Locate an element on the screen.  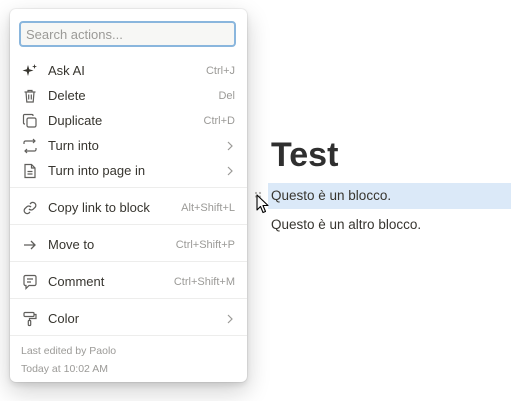
menu-item-label: Comment is located at coordinates (76, 281).